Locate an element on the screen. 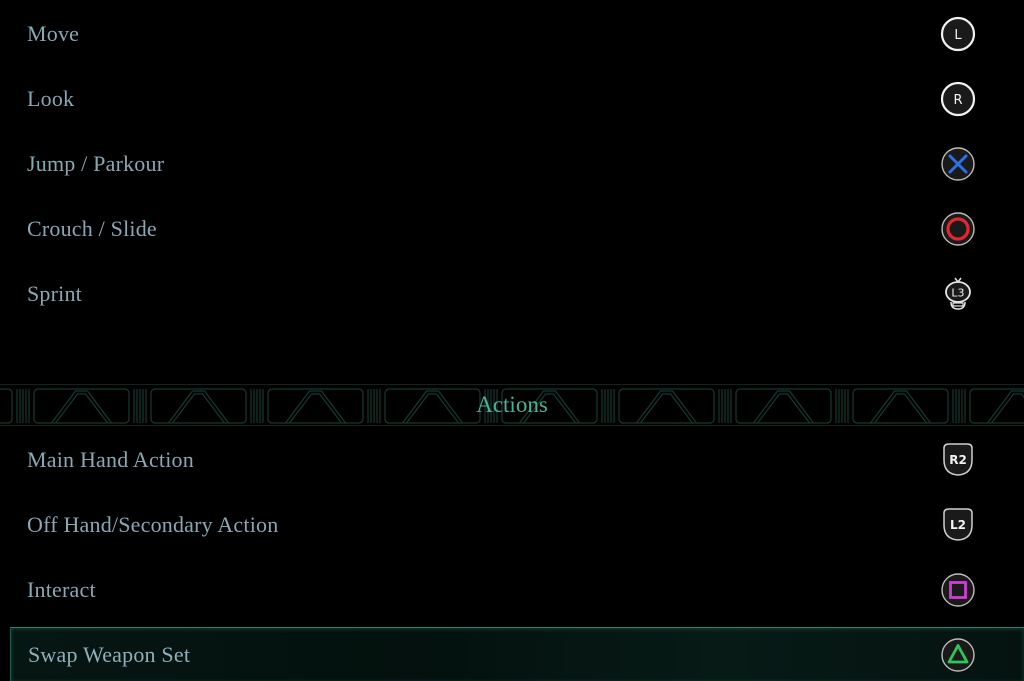 The image size is (1024, 681). l3-press-icon: L3 is located at coordinates (958, 294).